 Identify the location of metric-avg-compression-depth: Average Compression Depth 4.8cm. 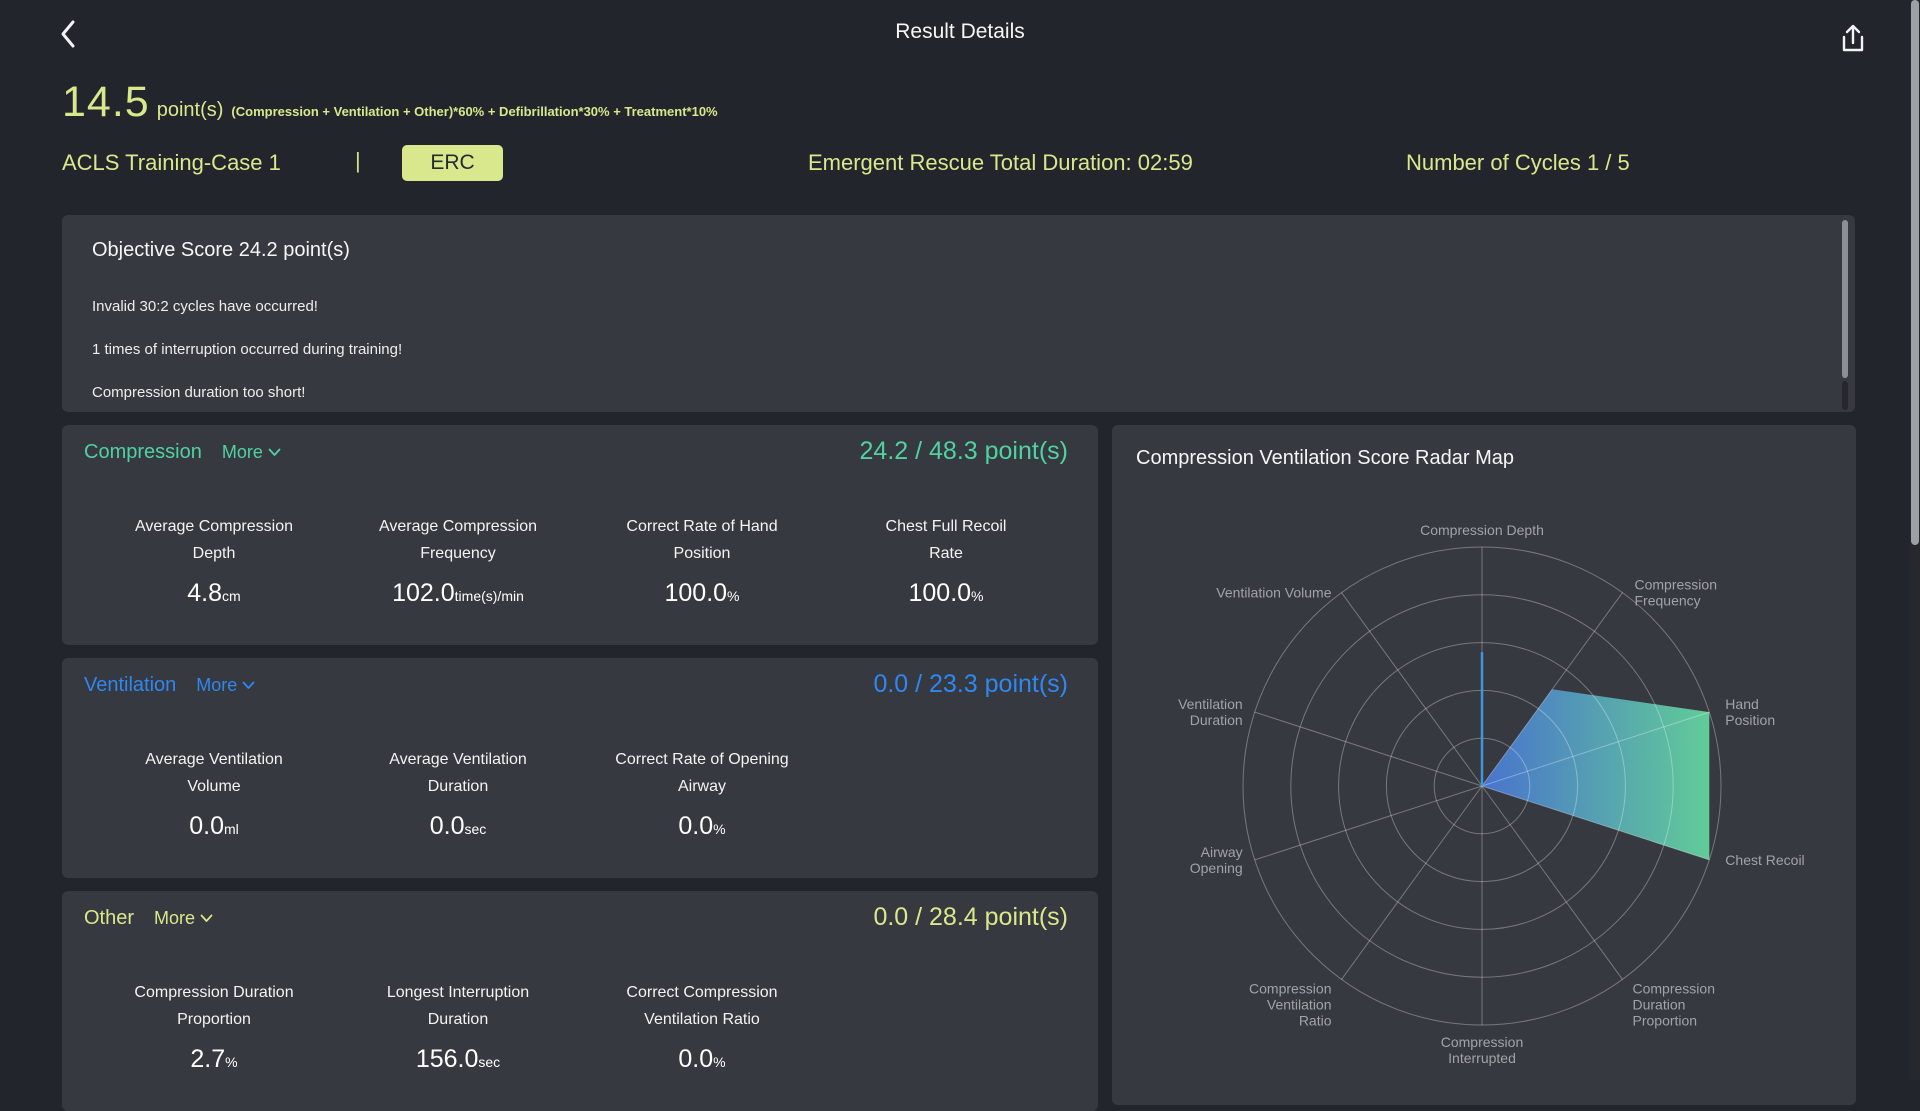
(213, 562).